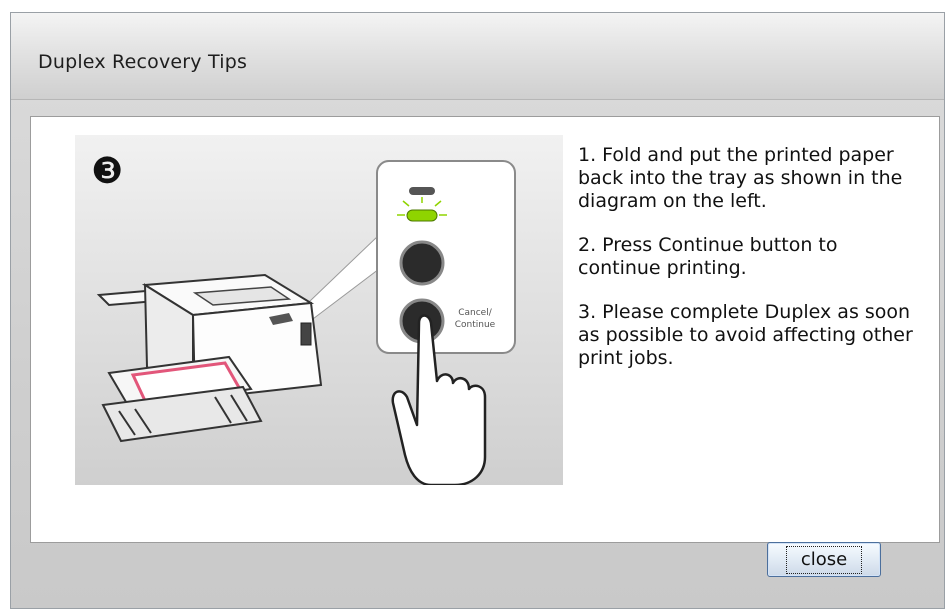 The height and width of the screenshot is (612, 947). What do you see at coordinates (475, 313) in the screenshot?
I see `button-label-cancel: Cancel/` at bounding box center [475, 313].